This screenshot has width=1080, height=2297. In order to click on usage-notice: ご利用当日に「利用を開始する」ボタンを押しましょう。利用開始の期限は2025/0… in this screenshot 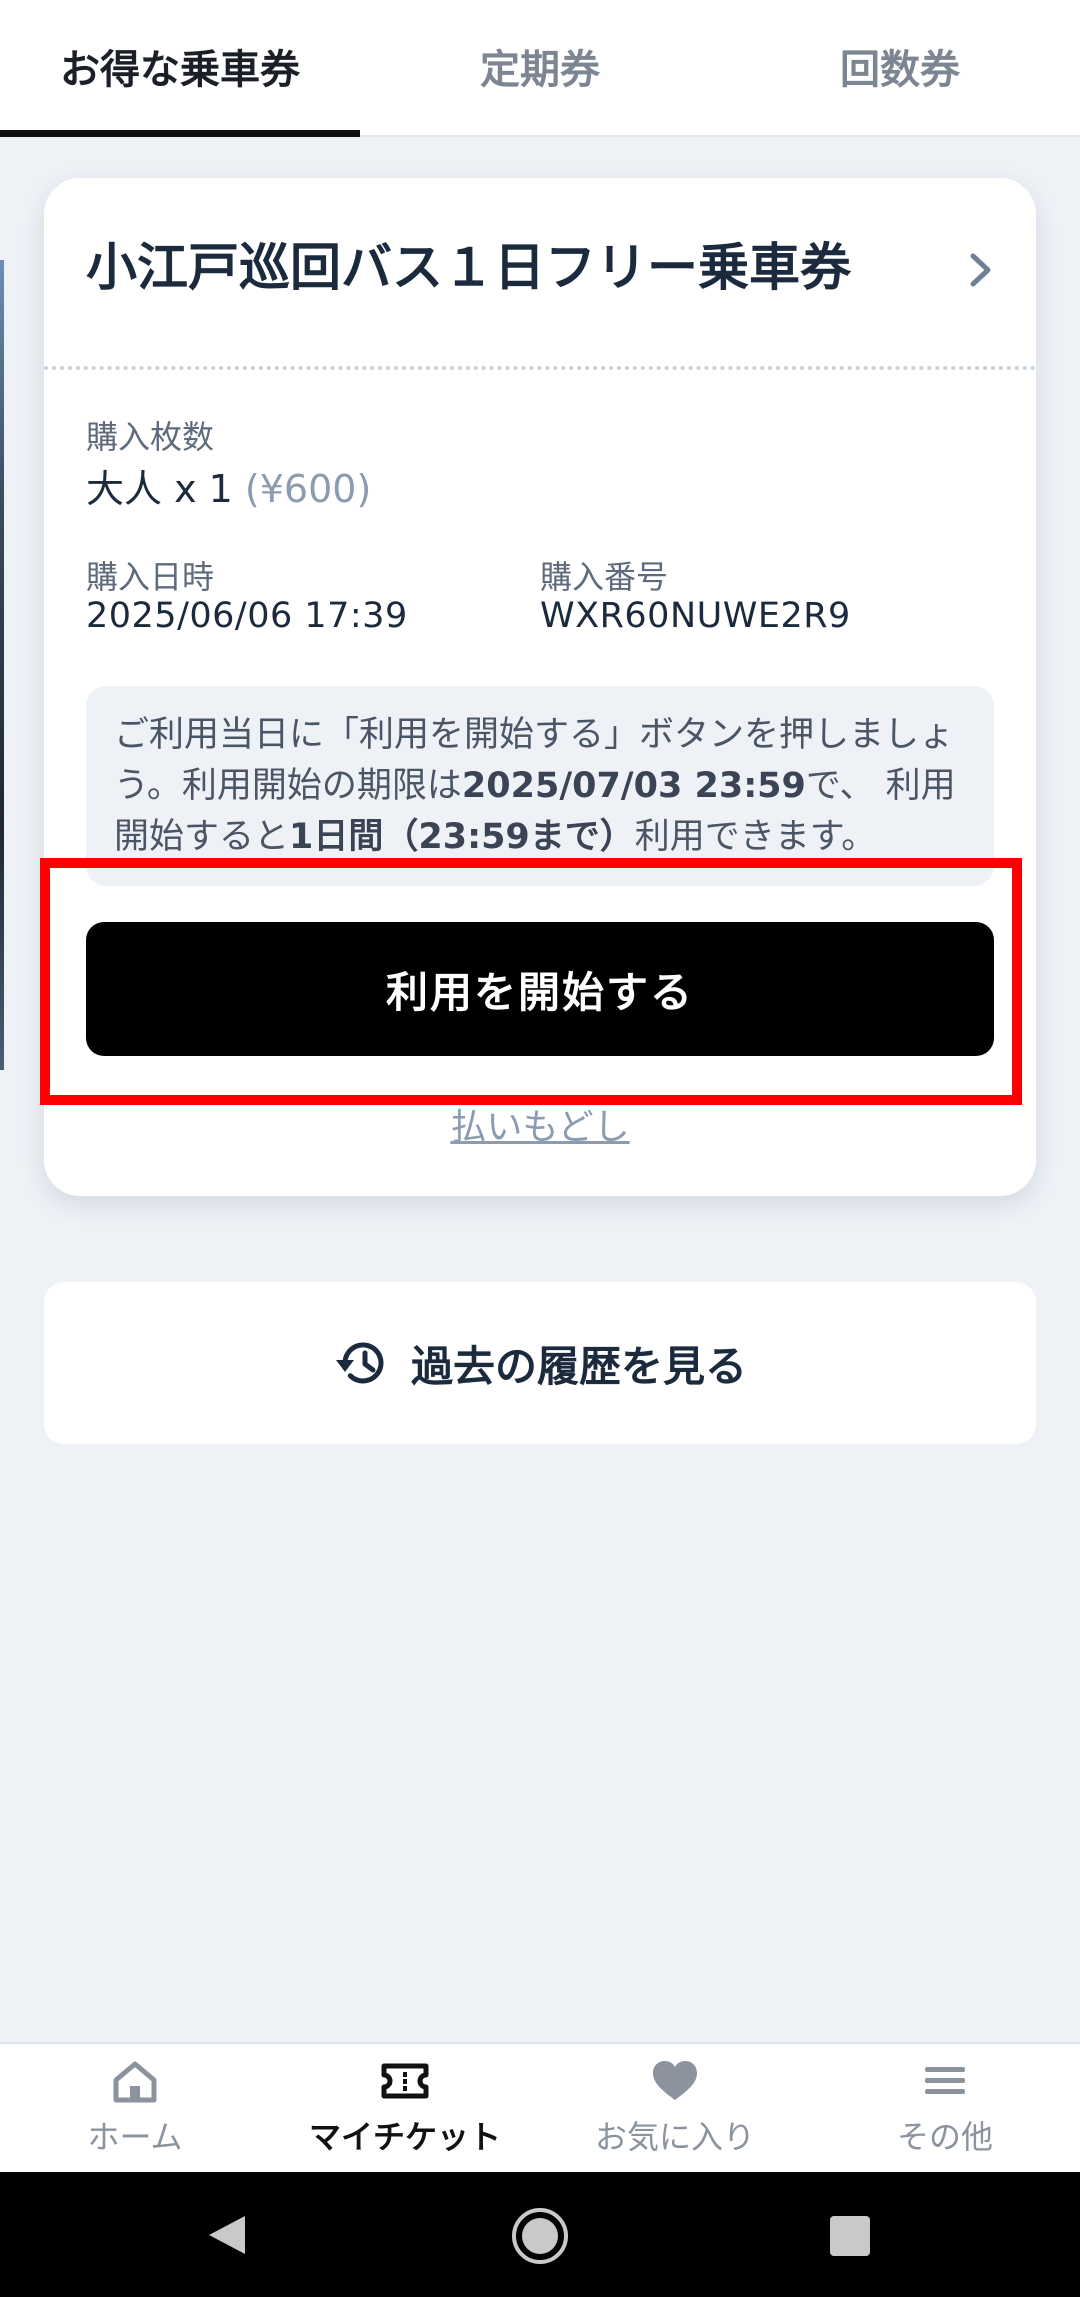, I will do `click(540, 786)`.